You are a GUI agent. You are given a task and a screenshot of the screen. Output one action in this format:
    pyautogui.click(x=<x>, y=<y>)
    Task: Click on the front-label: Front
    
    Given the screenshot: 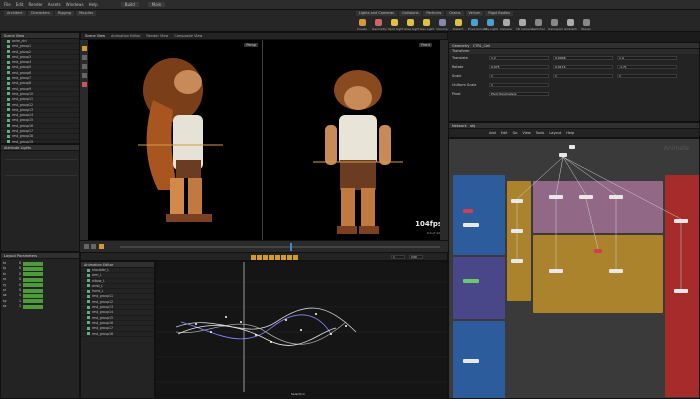 What is the action you would take?
    pyautogui.click(x=425, y=45)
    